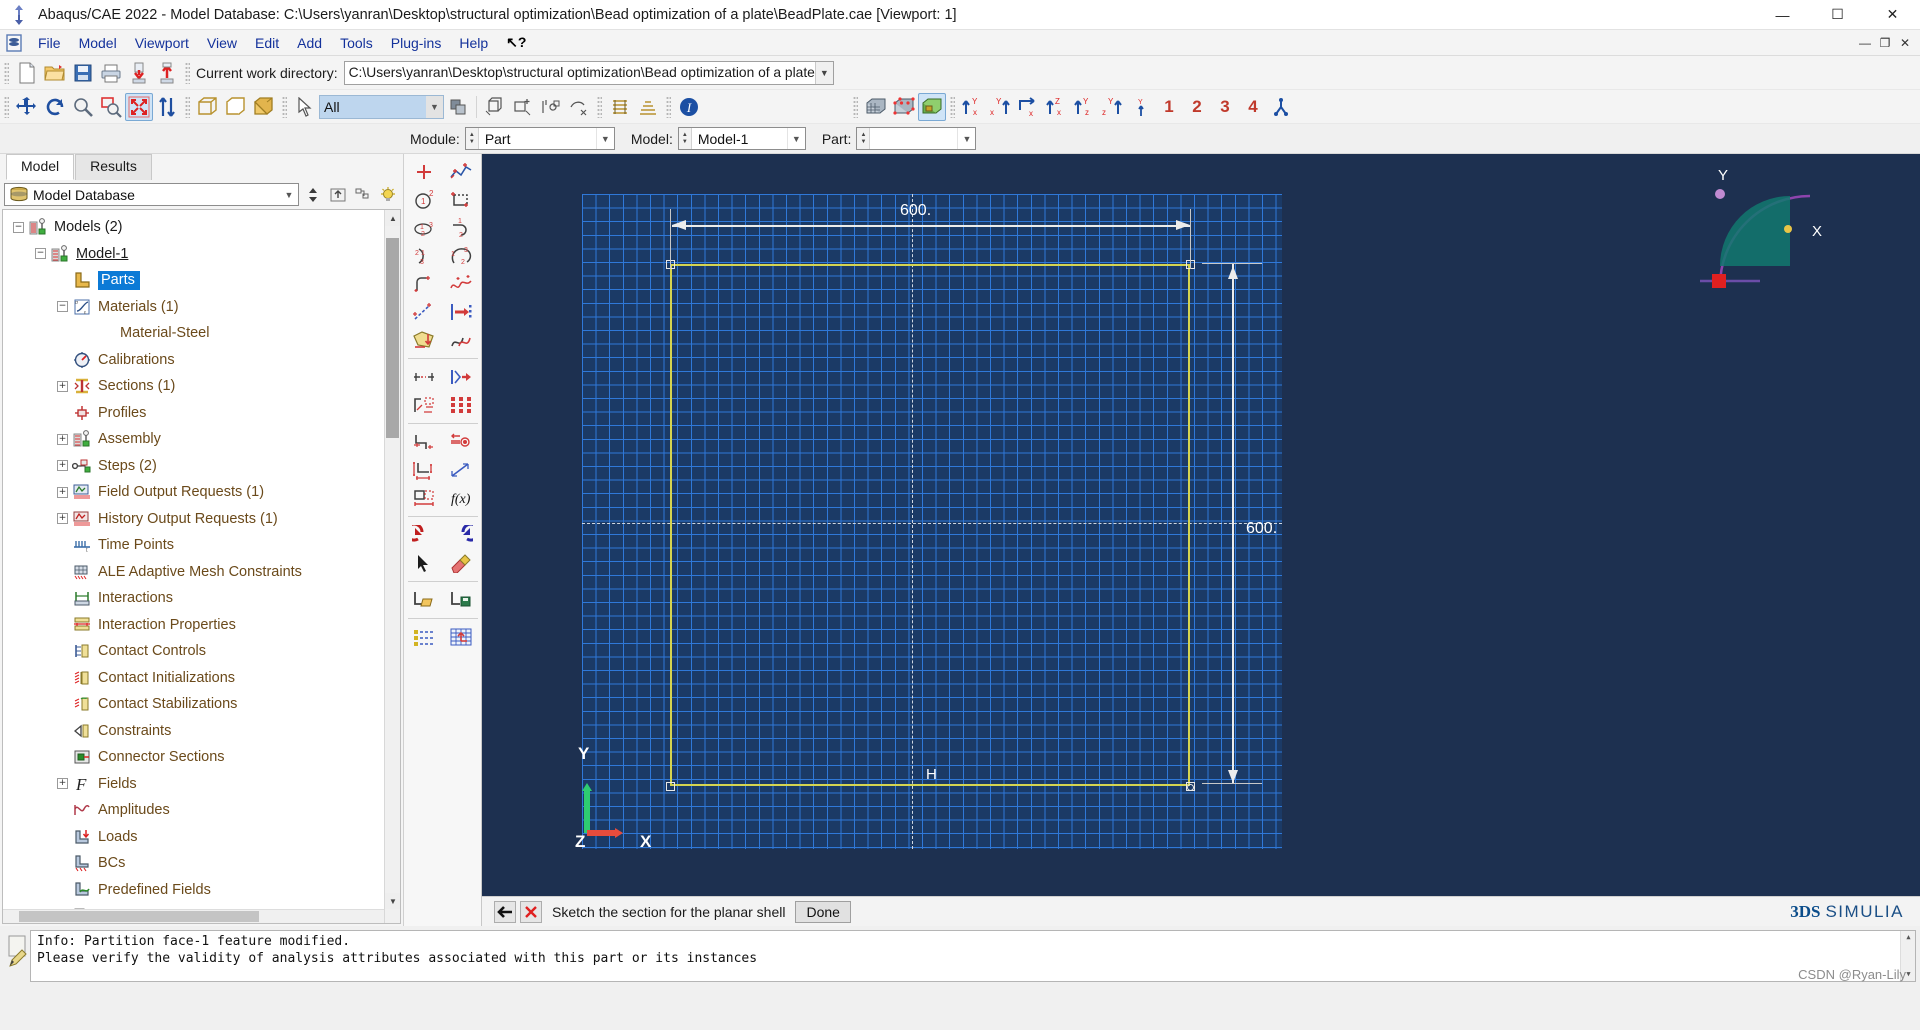 This screenshot has width=1920, height=1030. Describe the element at coordinates (461, 637) in the screenshot. I see `sketcher-grid-icon` at that location.